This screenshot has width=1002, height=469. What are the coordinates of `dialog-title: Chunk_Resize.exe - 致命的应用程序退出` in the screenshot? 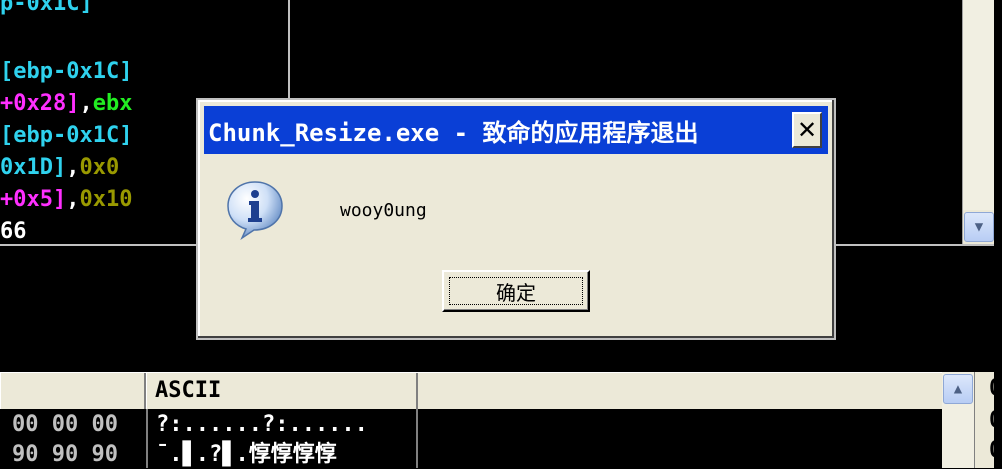 It's located at (453, 132).